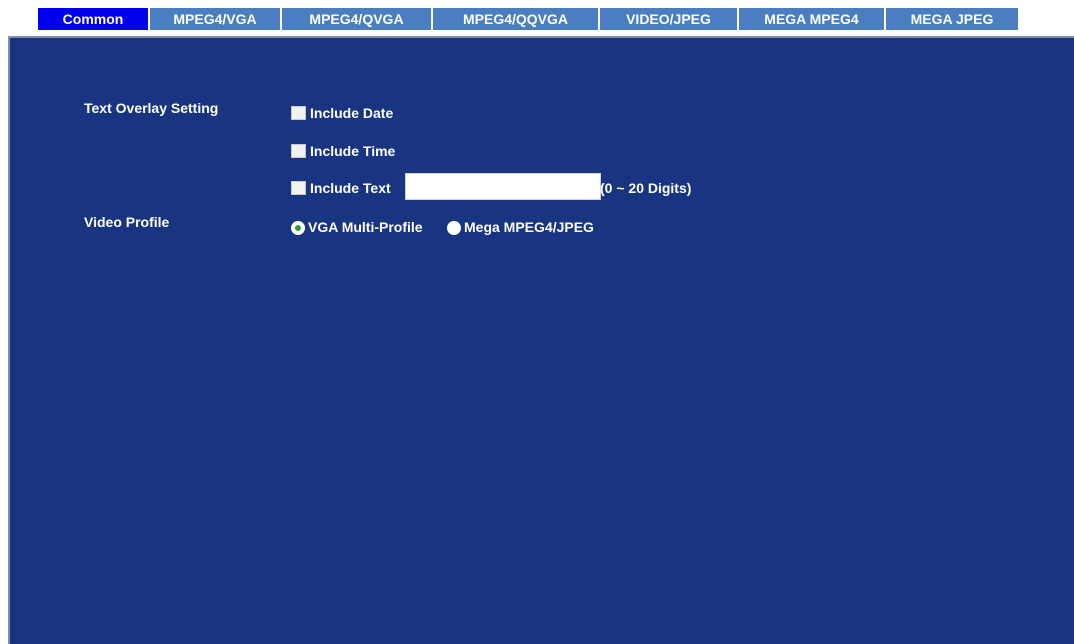  What do you see at coordinates (93, 19) in the screenshot?
I see `tab-common: Common` at bounding box center [93, 19].